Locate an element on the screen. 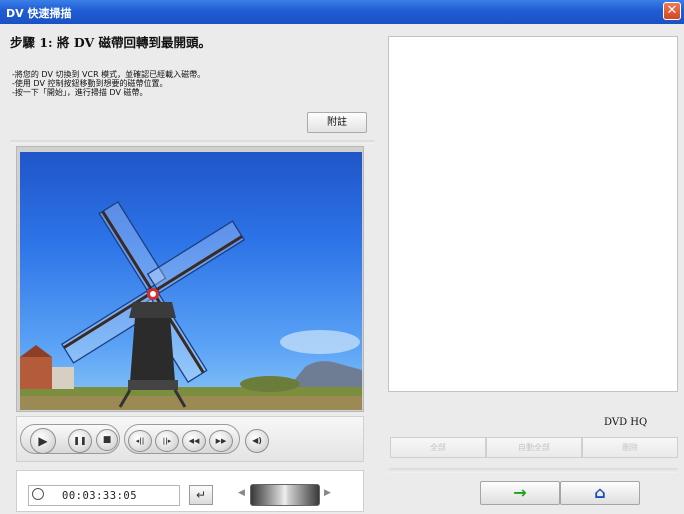 This screenshot has height=514, width=684. shuttle-left-icon: ◀ is located at coordinates (241, 493).